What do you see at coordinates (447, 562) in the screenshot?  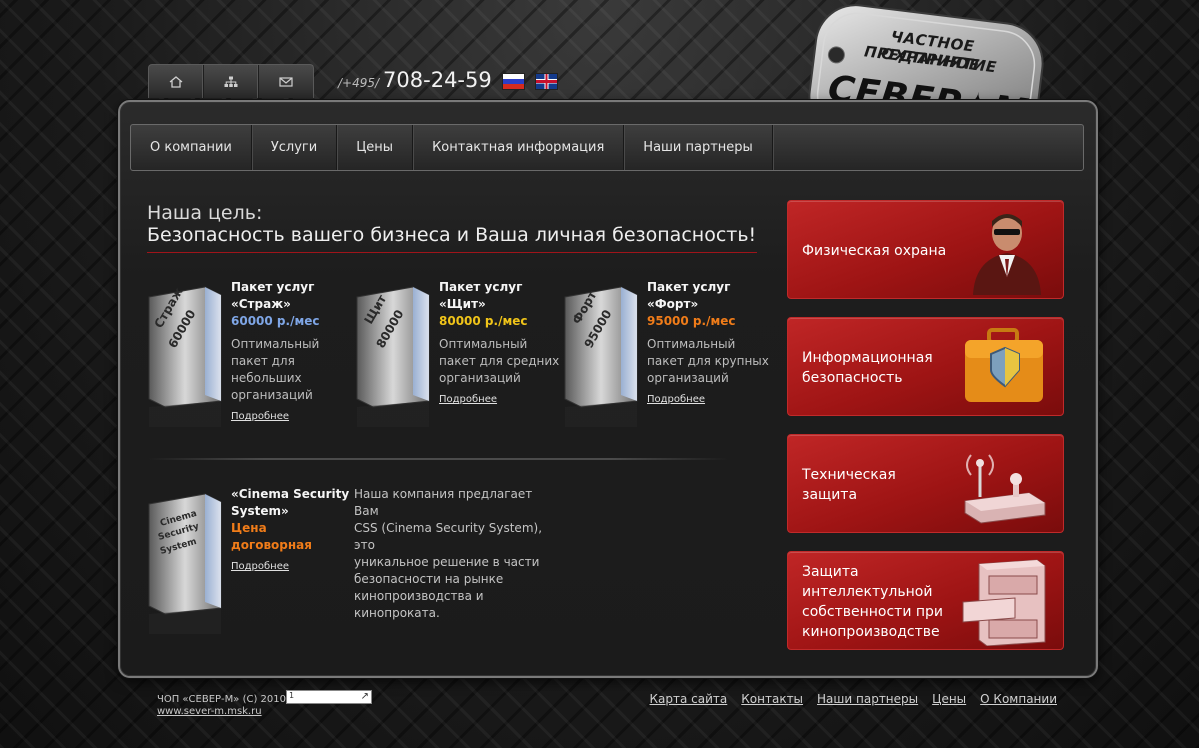 I see `desc-line: уникальное решение в части` at bounding box center [447, 562].